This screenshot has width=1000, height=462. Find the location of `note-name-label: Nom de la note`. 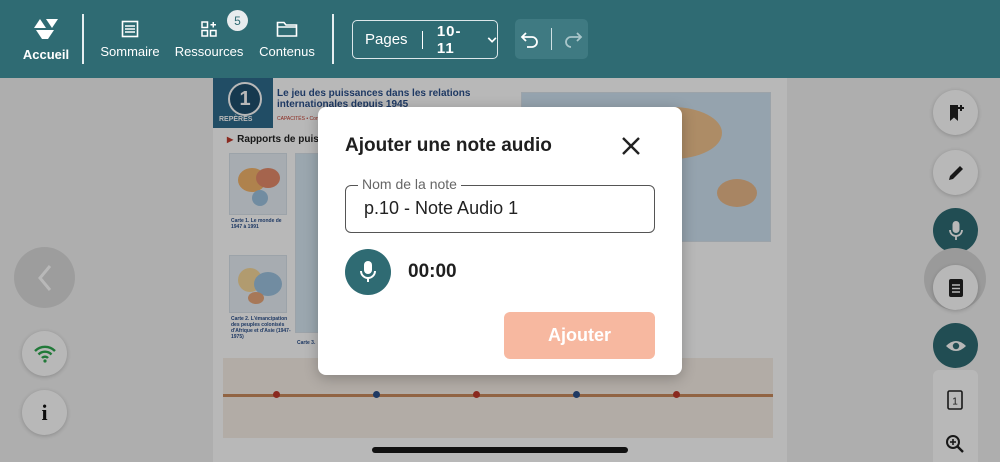

note-name-label: Nom de la note is located at coordinates (409, 184).